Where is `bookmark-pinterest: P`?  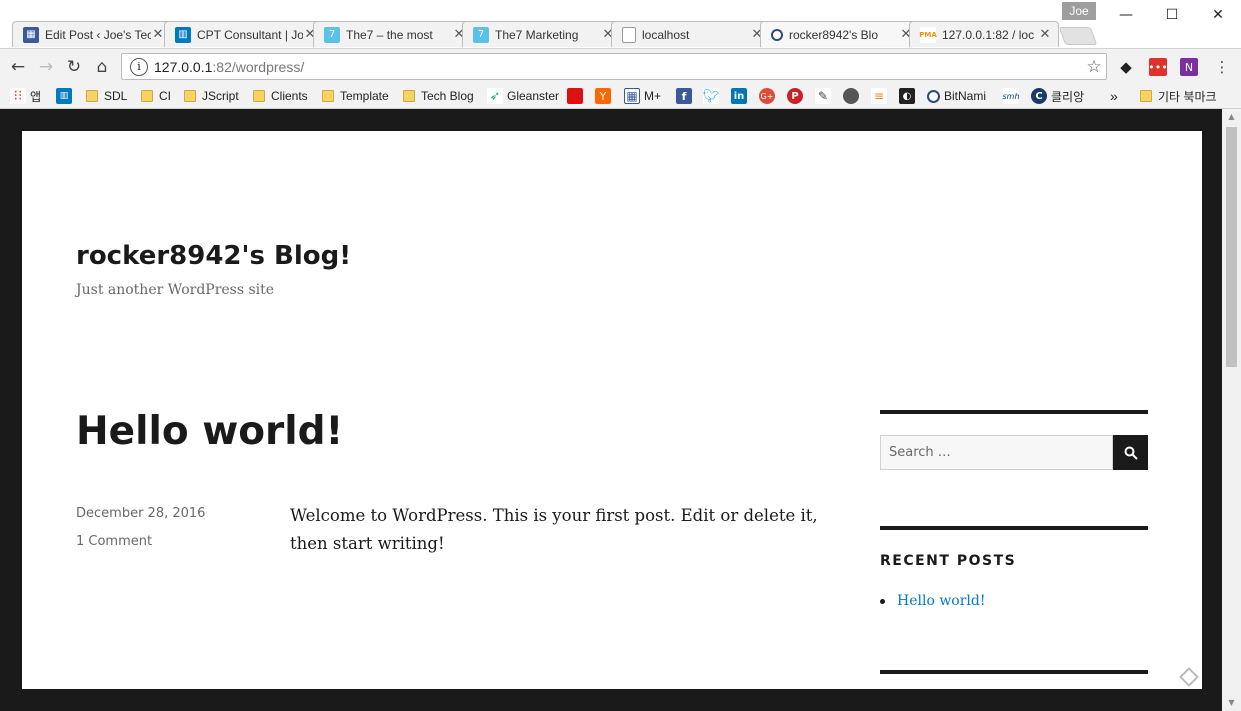
bookmark-pinterest: P is located at coordinates (797, 96).